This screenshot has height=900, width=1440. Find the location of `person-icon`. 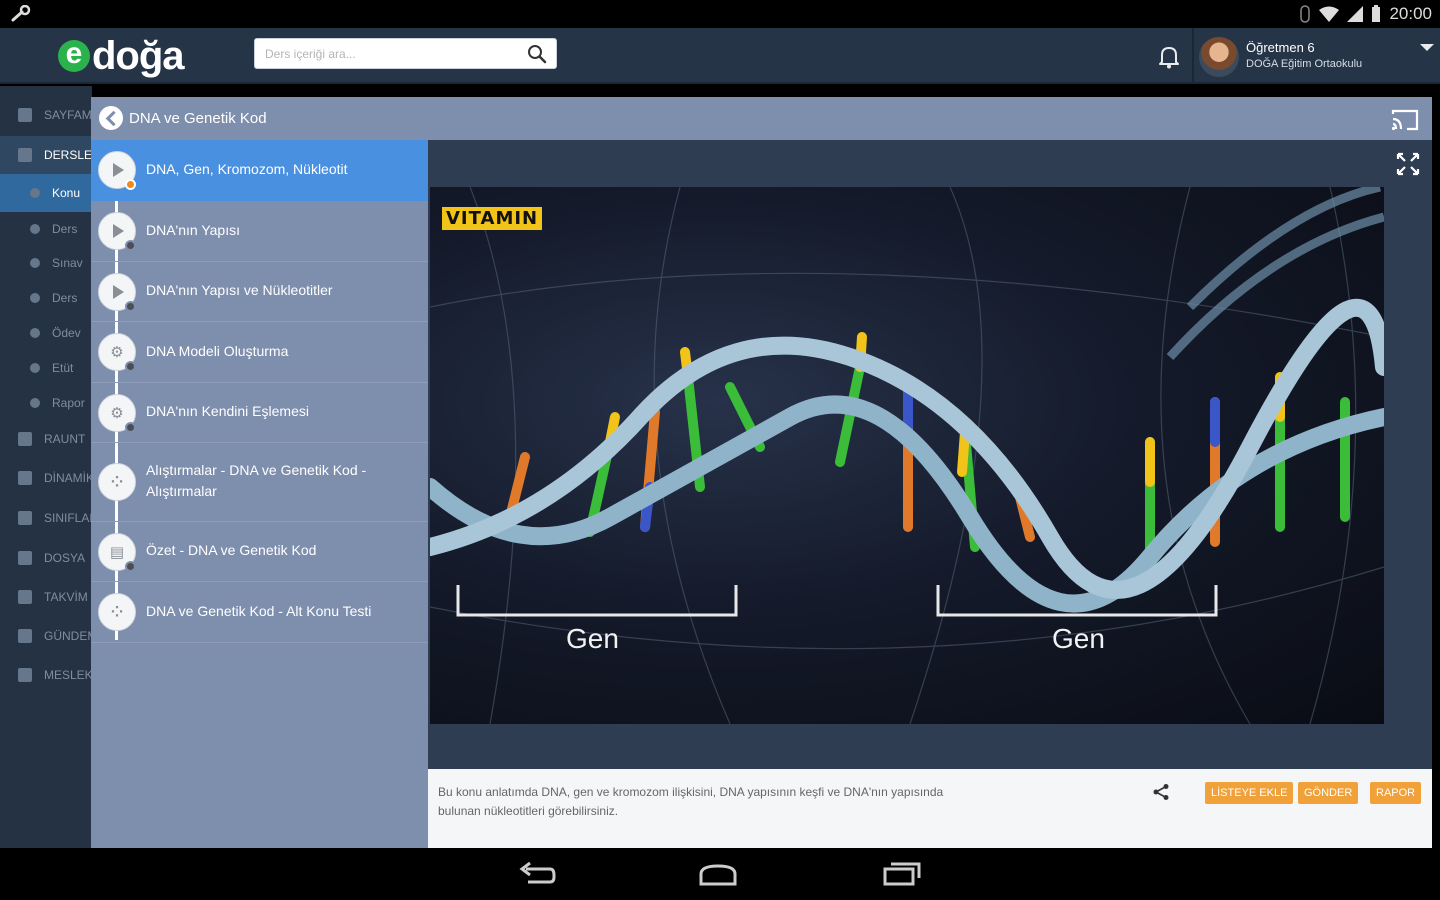

person-icon is located at coordinates (25, 115).